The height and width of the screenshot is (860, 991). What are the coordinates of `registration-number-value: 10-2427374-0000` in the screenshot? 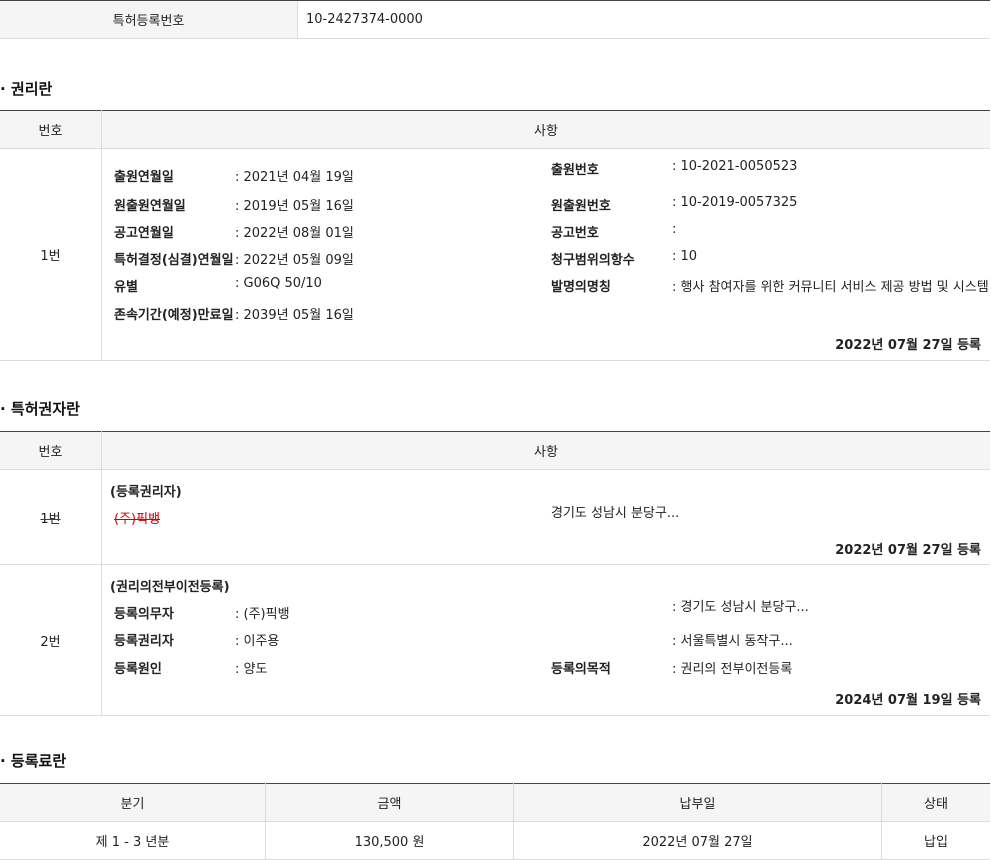 It's located at (364, 19).